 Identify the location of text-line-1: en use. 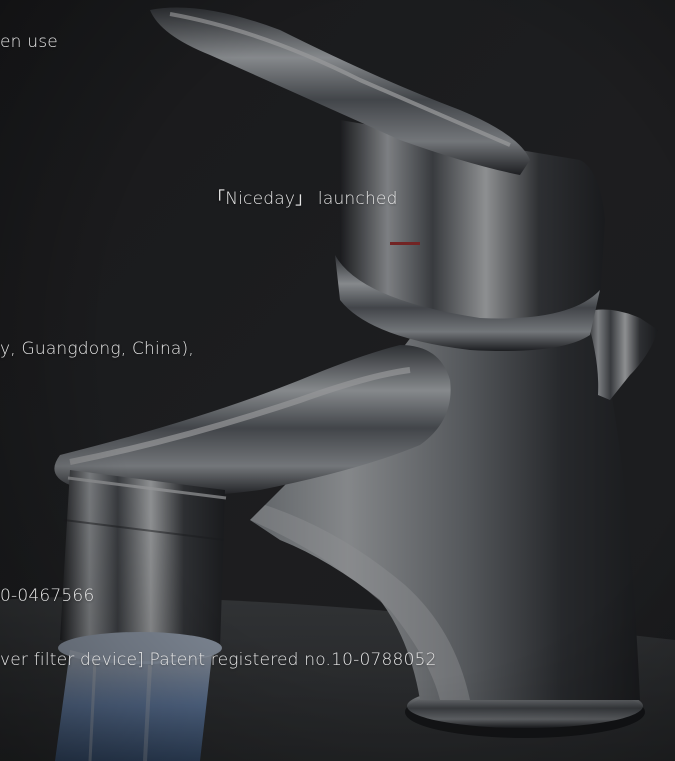
(29, 42).